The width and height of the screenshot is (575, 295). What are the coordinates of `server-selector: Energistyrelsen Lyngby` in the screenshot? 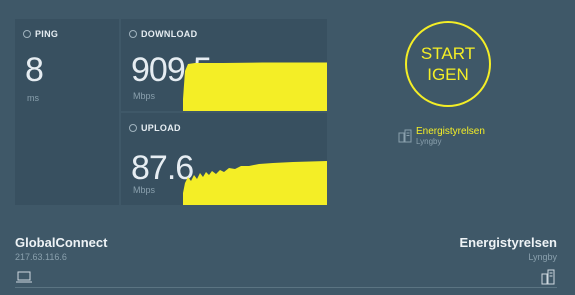 It's located at (441, 136).